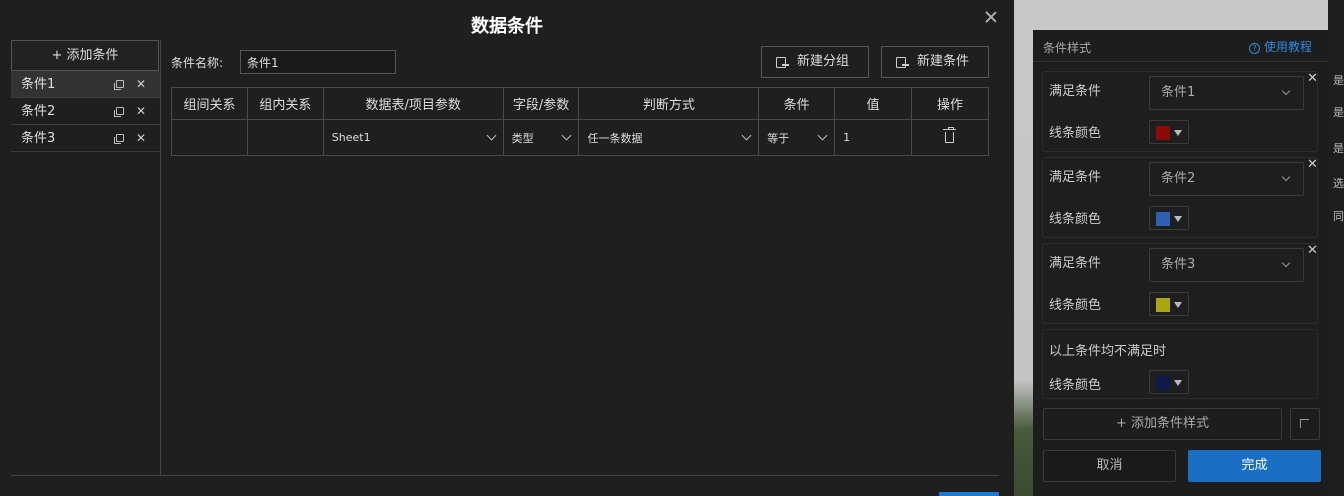 The image size is (1344, 496). I want to click on column-header: 值, so click(873, 103).